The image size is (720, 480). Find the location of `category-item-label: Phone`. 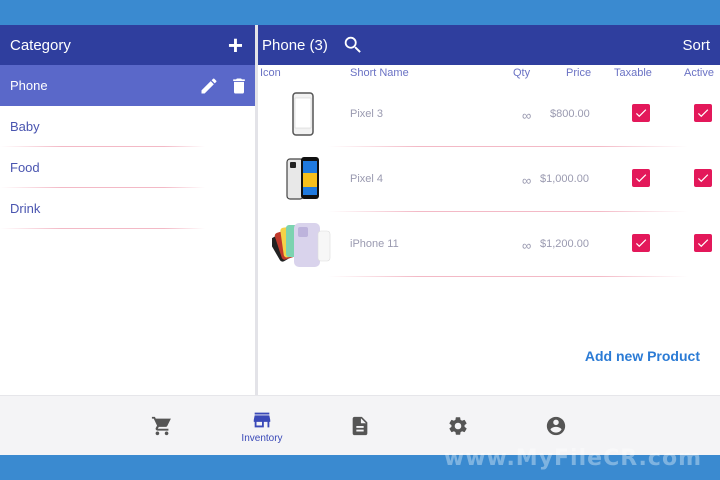

category-item-label: Phone is located at coordinates (29, 85).